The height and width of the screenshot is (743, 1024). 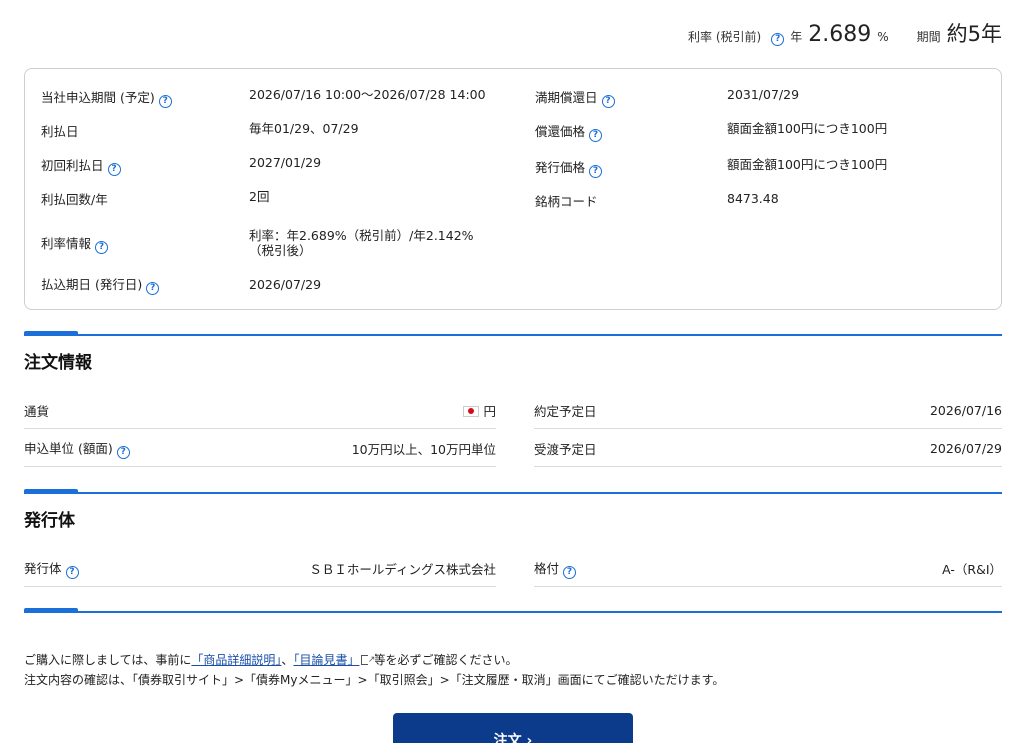 I want to click on spec-value: 8473.48, so click(x=753, y=198).